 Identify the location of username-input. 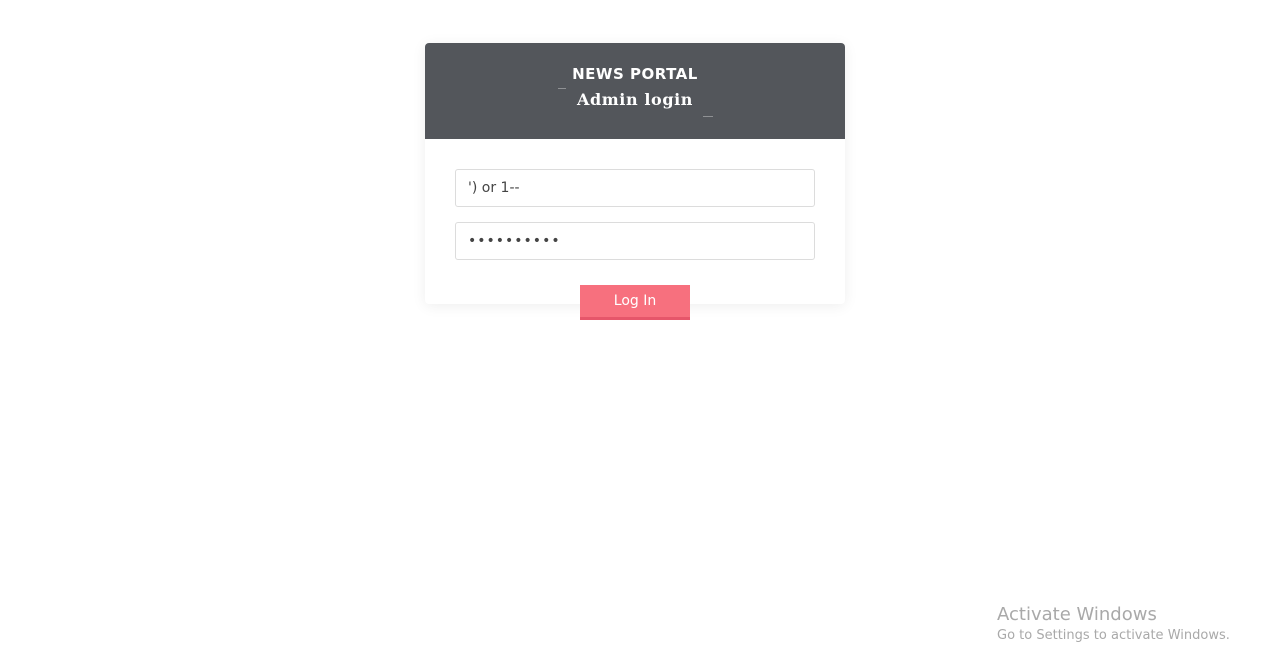
(635, 188).